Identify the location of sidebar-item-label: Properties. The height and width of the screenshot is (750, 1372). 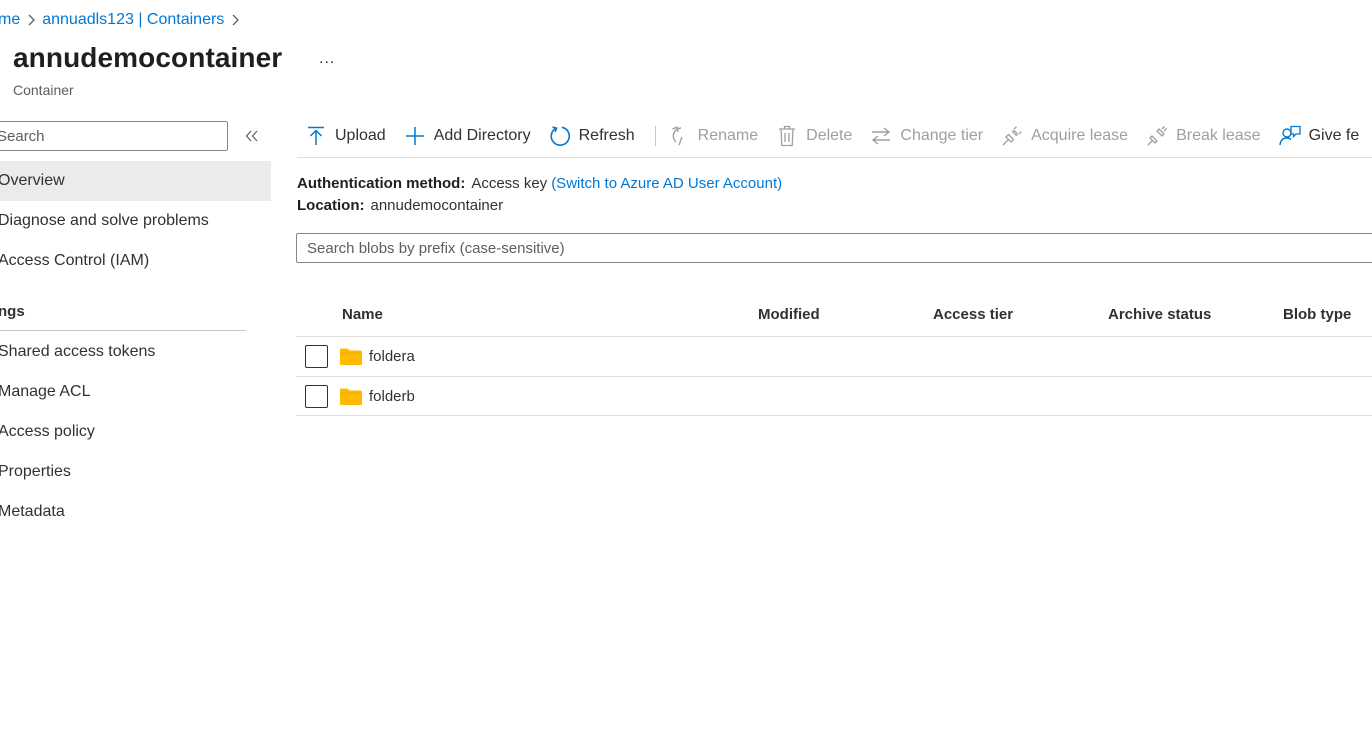
(35, 471).